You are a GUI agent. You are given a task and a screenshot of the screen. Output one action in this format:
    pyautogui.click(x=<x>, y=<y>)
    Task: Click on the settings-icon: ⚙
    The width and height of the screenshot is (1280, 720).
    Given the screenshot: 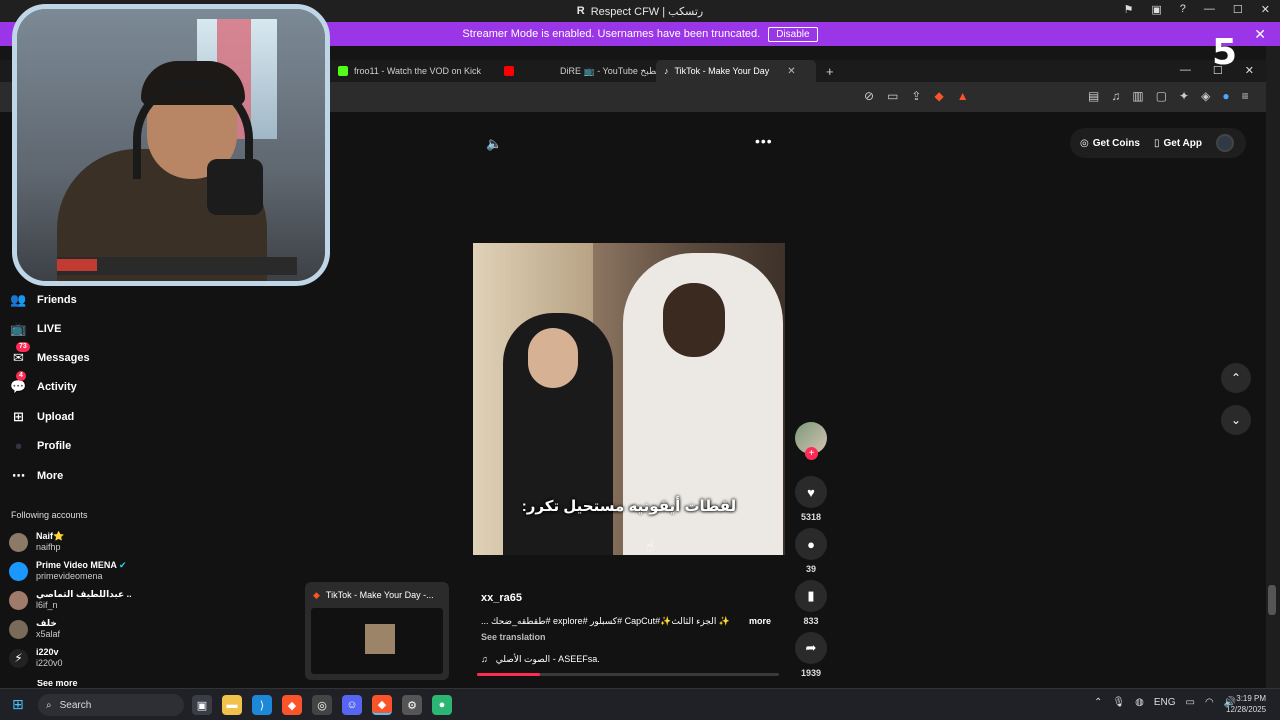 What is the action you would take?
    pyautogui.click(x=412, y=705)
    